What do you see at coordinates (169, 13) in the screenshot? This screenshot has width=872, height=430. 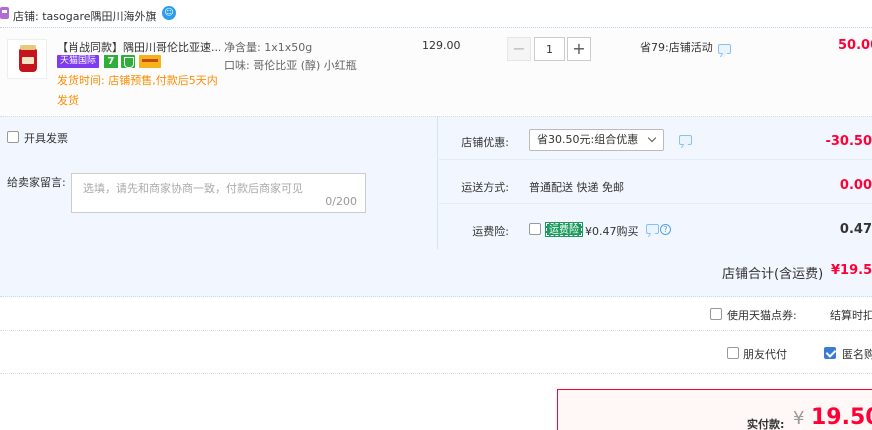 I see `ww-chat-icon: ☺` at bounding box center [169, 13].